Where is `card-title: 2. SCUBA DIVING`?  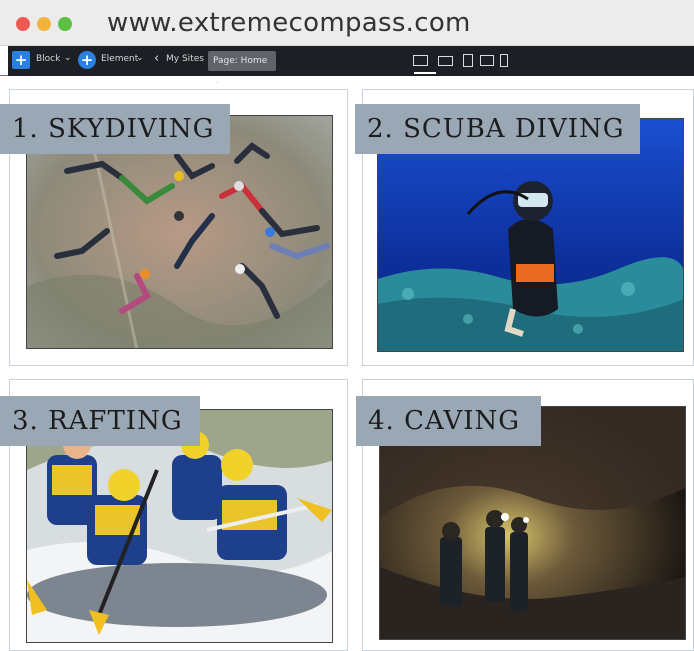
card-title: 2. SCUBA DIVING is located at coordinates (497, 129).